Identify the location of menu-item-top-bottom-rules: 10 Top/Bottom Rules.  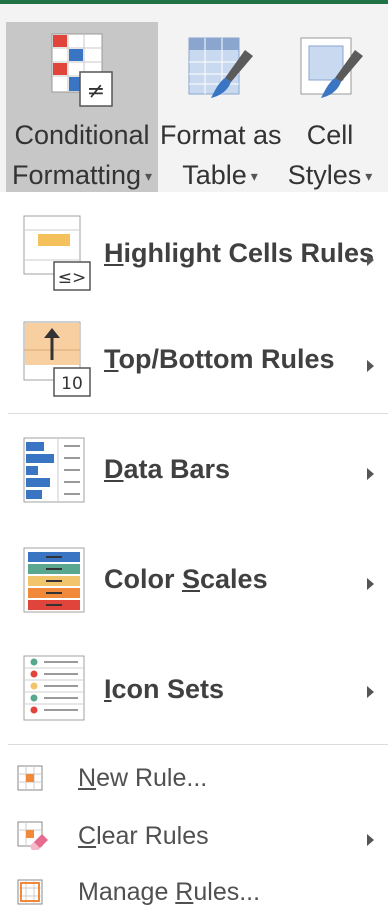
(194, 364).